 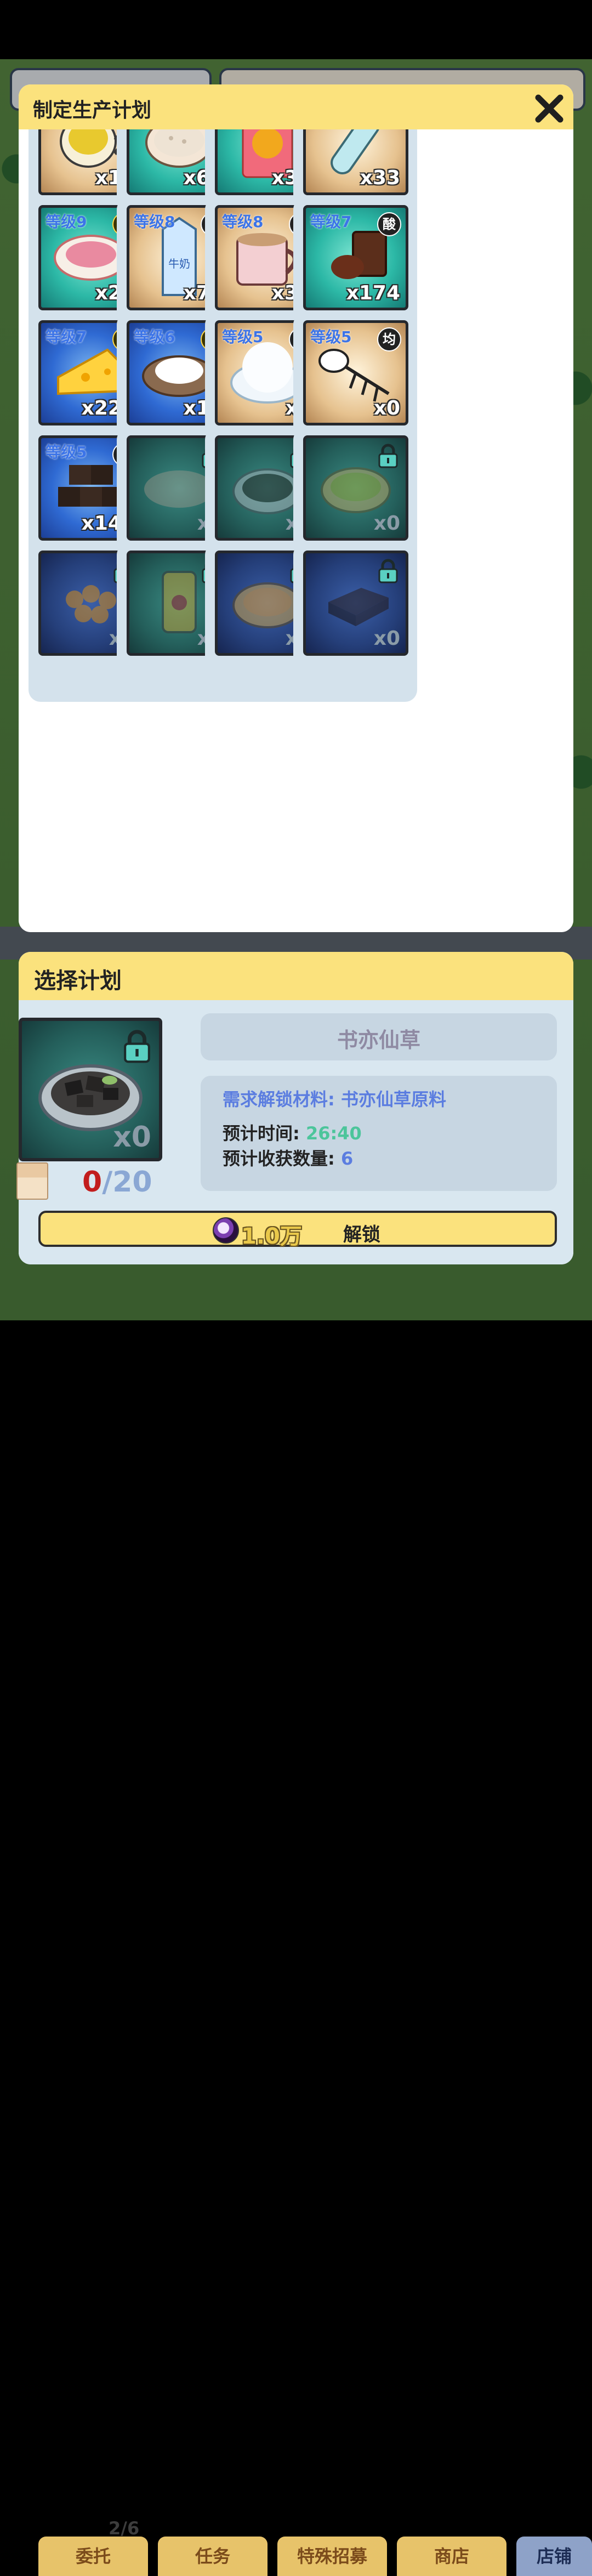 What do you see at coordinates (332, 2557) in the screenshot?
I see `nav-special-recruit: 特殊招募` at bounding box center [332, 2557].